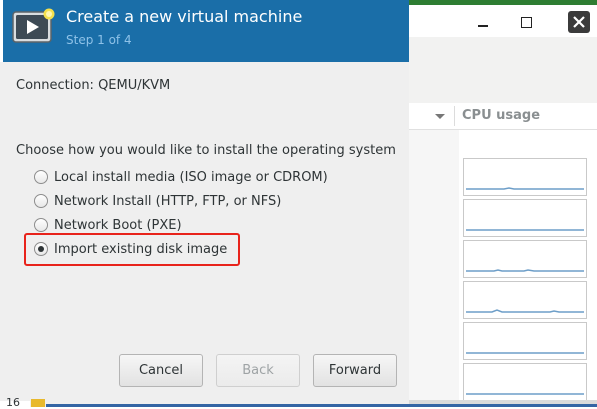 Image resolution: width=597 pixels, height=409 pixels. What do you see at coordinates (454, 116) in the screenshot?
I see `column-divider` at bounding box center [454, 116].